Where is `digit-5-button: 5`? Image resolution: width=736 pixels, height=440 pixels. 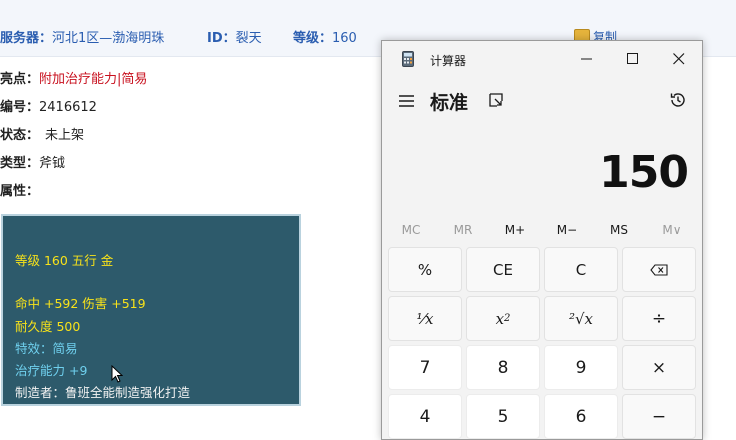
digit-5-button: 5 is located at coordinates (503, 416).